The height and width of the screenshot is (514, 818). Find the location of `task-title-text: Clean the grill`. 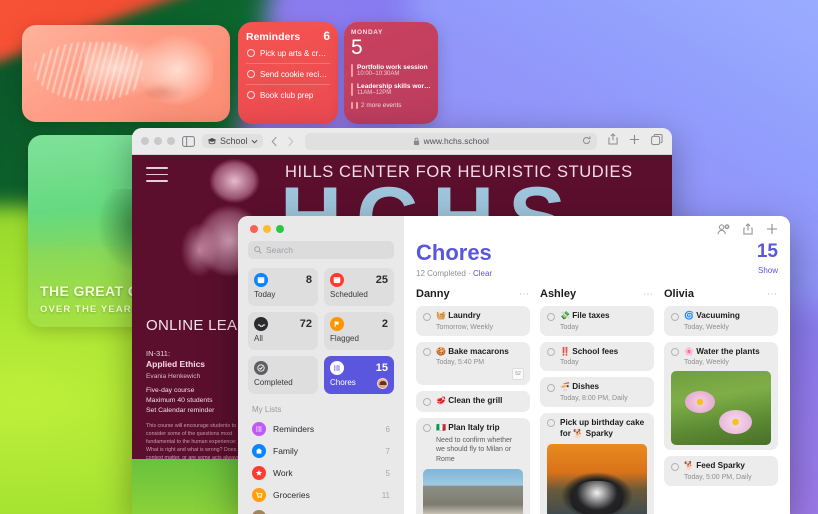

task-title-text: Clean the grill is located at coordinates (475, 401).